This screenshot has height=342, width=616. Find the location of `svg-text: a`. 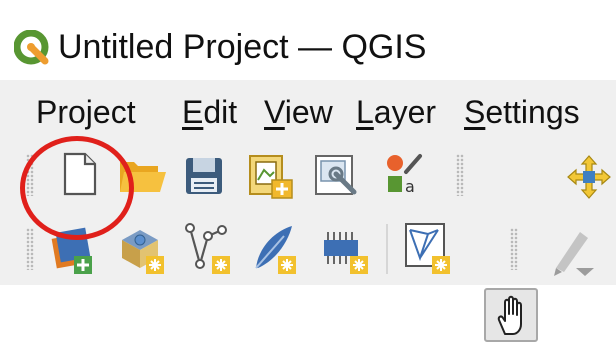

svg-text: a is located at coordinates (410, 186).